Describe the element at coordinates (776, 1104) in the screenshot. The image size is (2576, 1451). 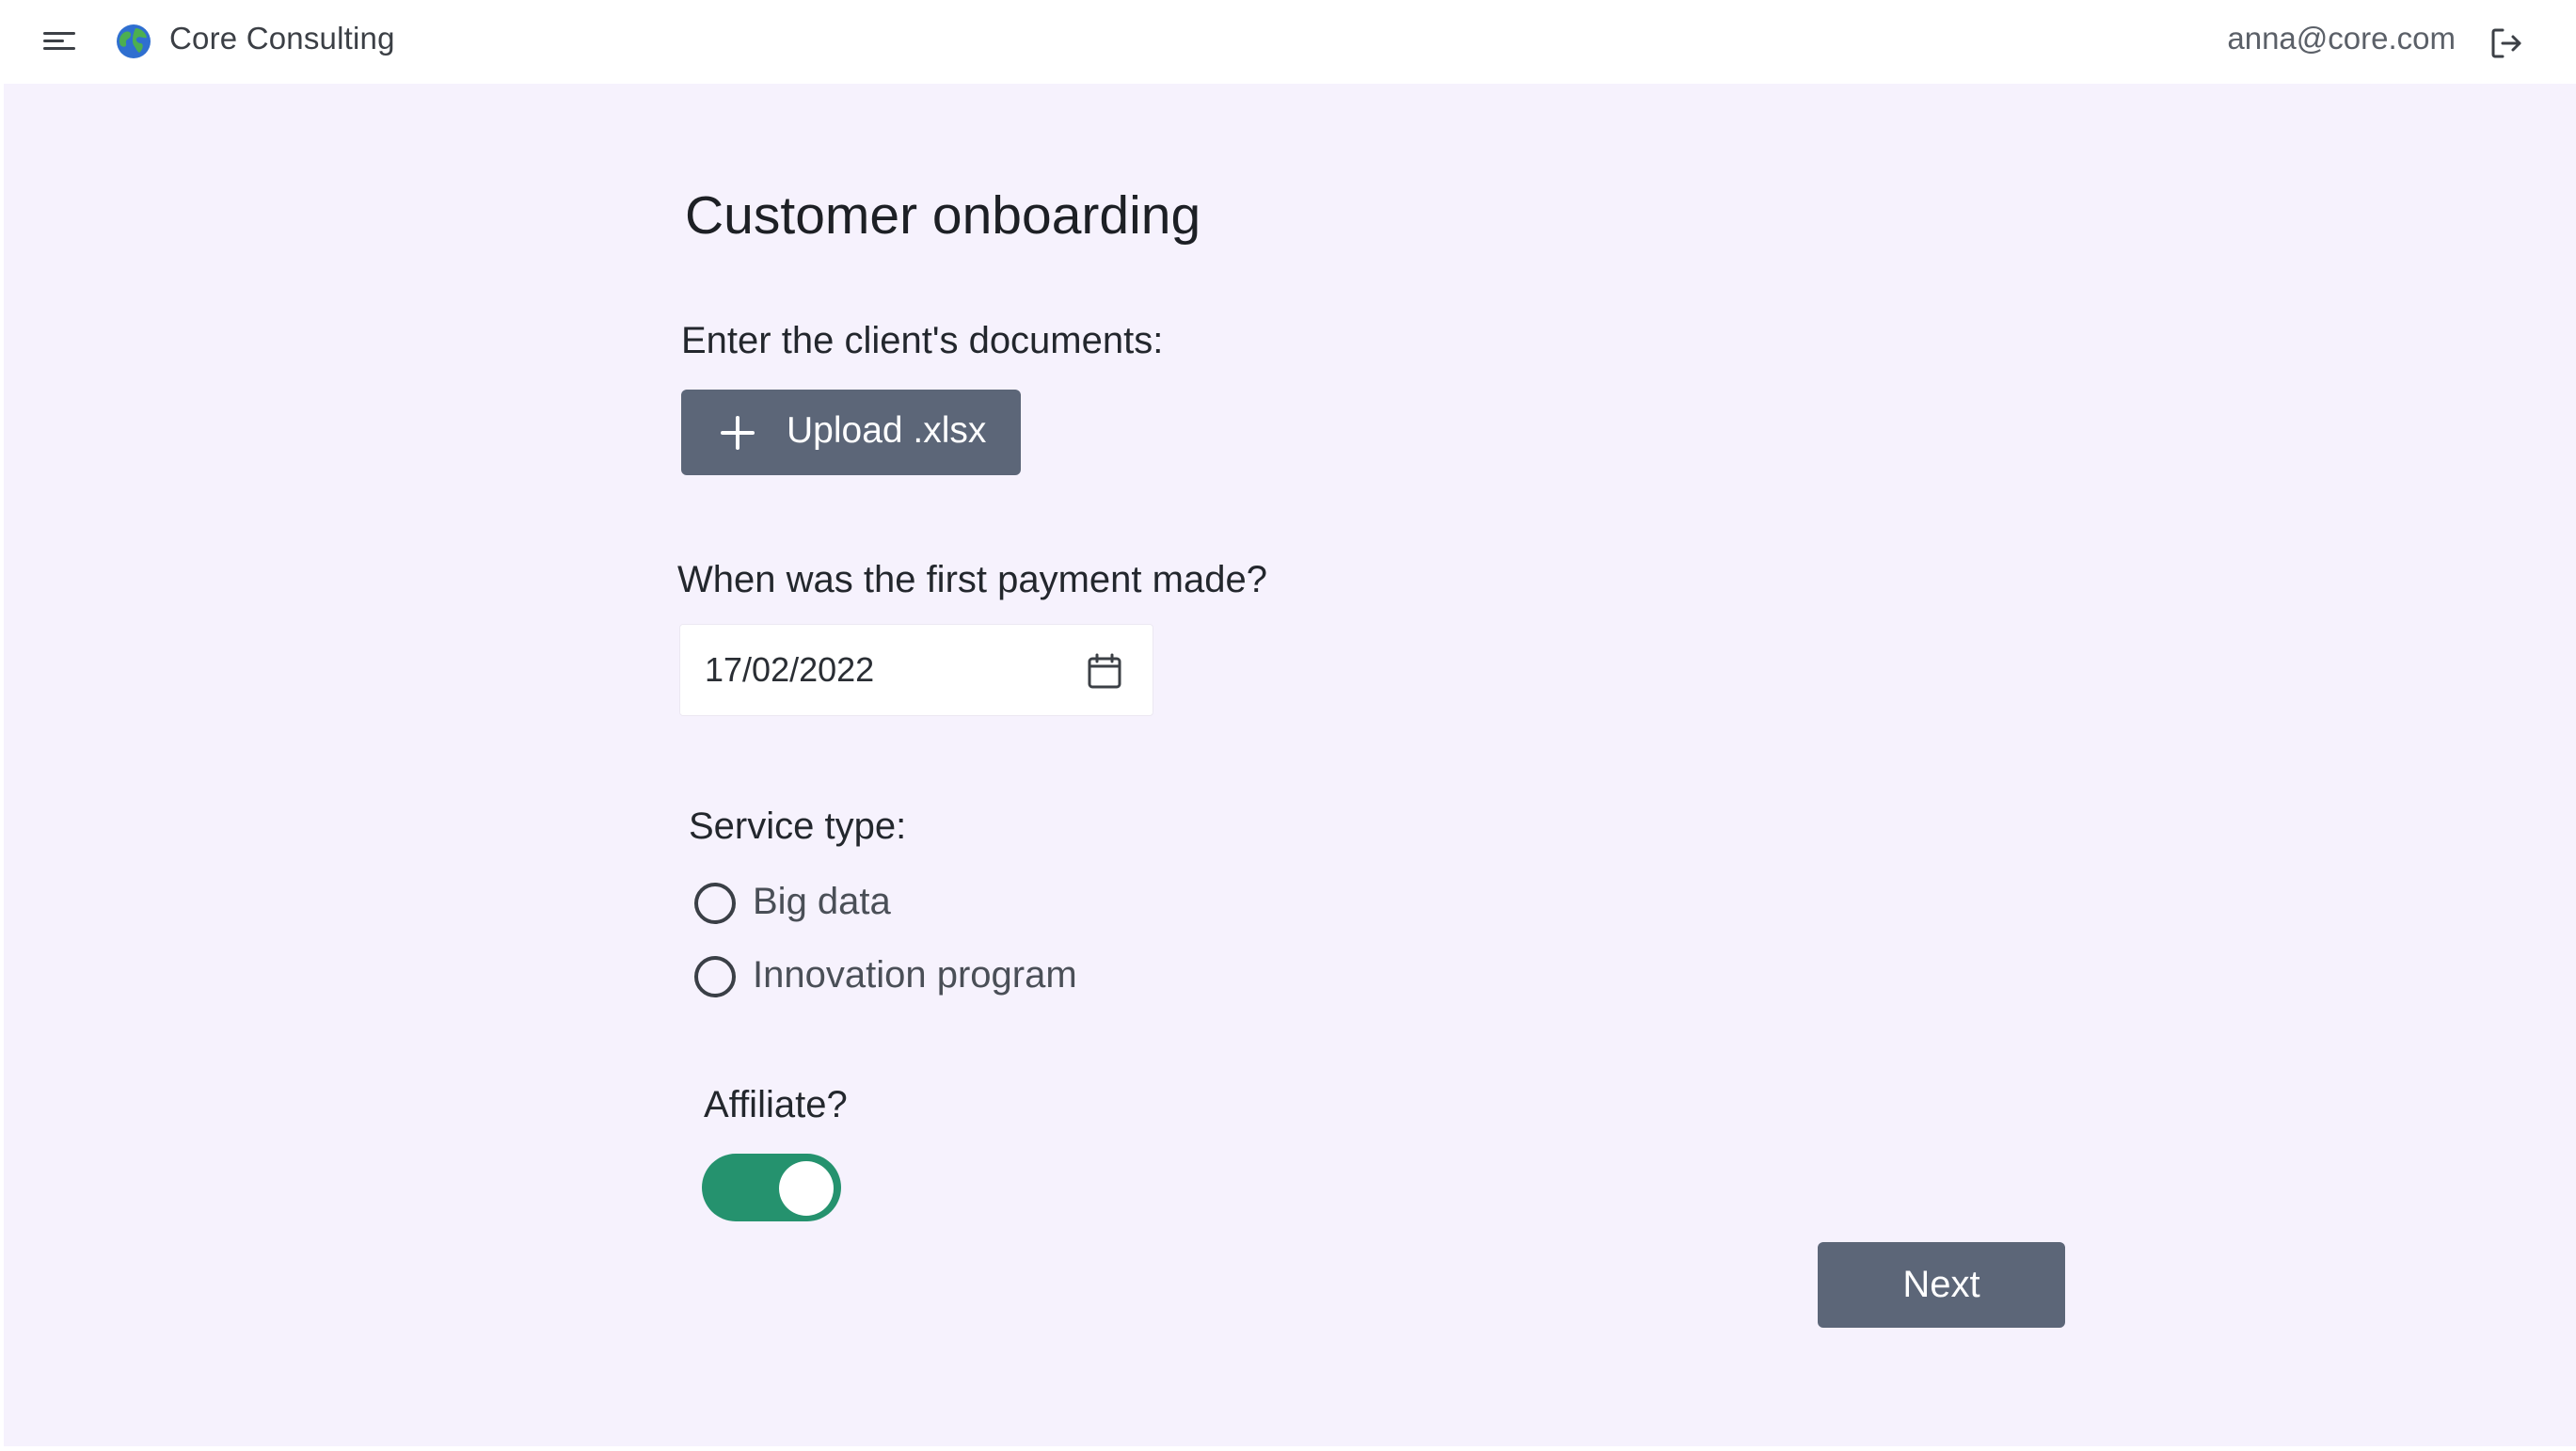
I see `affiliate-label: Affiliate?` at that location.